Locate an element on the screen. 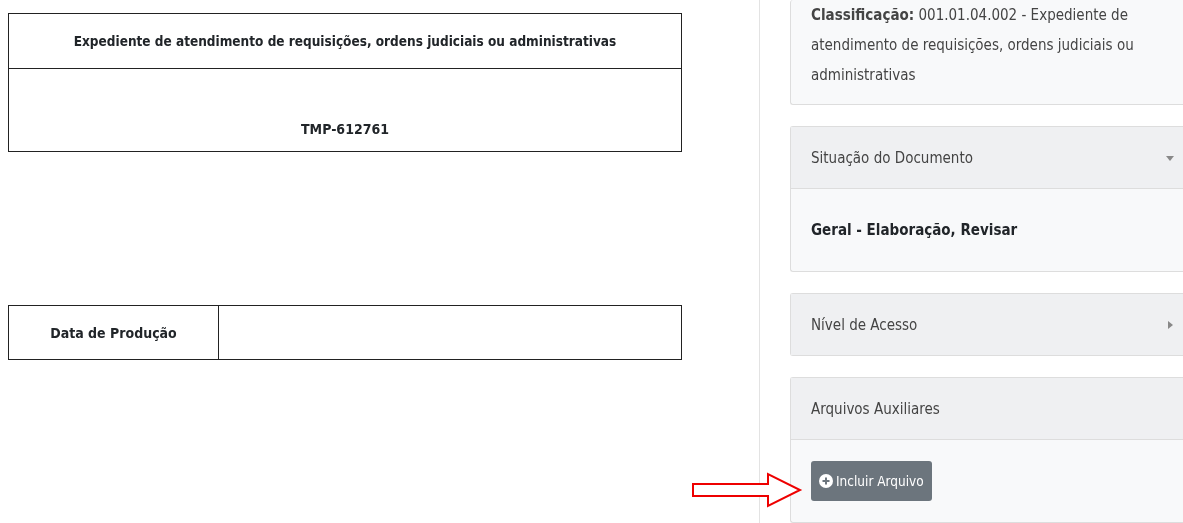 This screenshot has width=1183, height=523. panel-title: Arquivos Auxiliares is located at coordinates (875, 408).